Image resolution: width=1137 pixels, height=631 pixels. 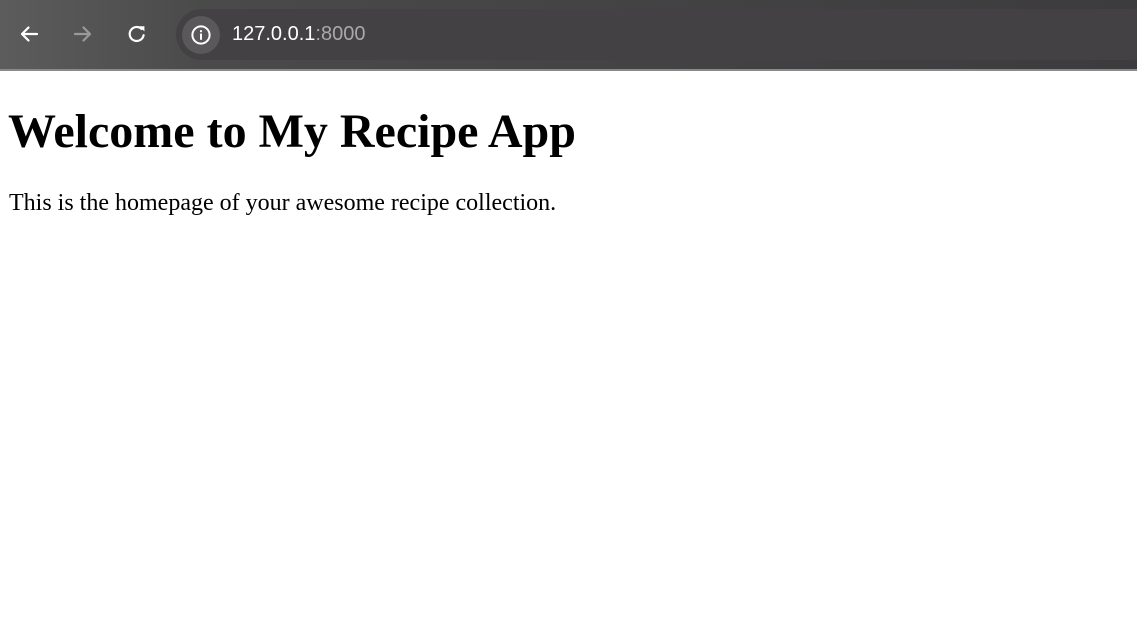 I want to click on site-info-button, so click(x=201, y=35).